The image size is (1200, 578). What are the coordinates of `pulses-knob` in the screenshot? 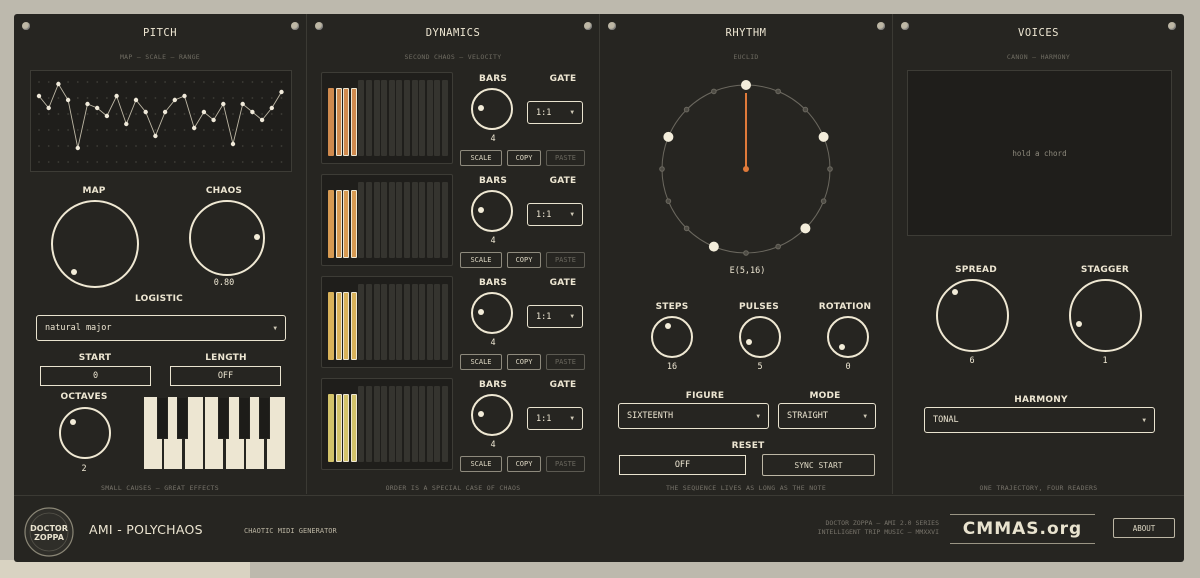 It's located at (760, 337).